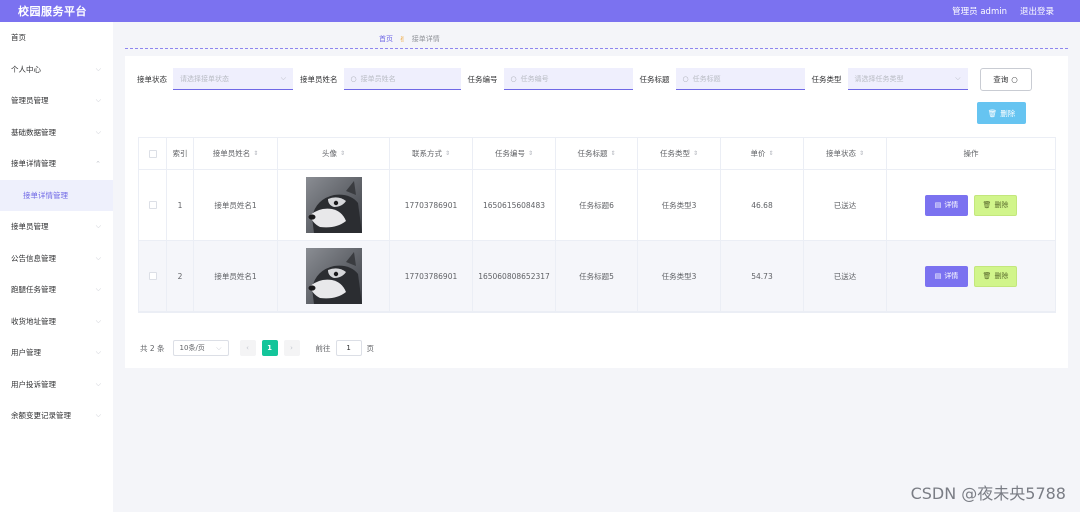 This screenshot has height=512, width=1080. What do you see at coordinates (679, 153) in the screenshot?
I see `column-header: 任务类型 ⇕` at bounding box center [679, 153].